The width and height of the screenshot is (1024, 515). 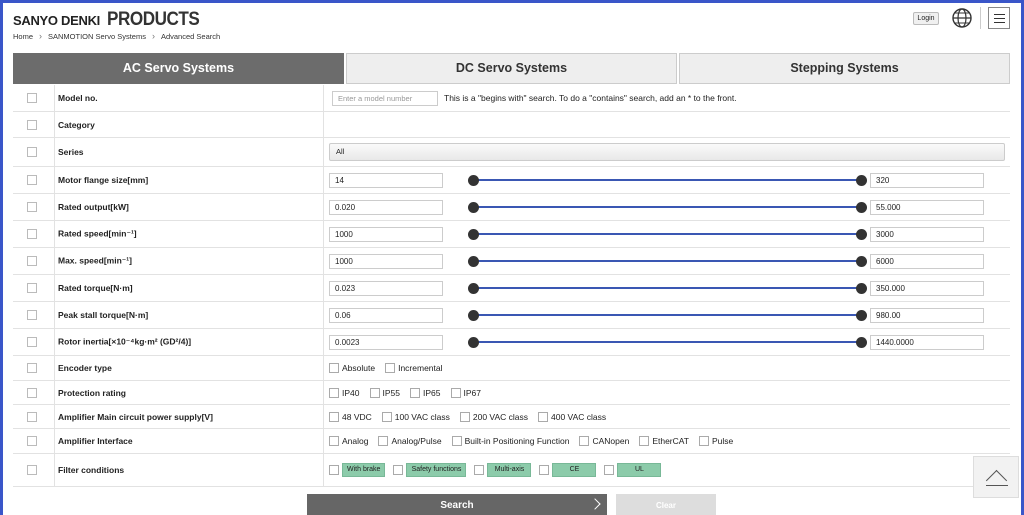 I want to click on range-max-input: 980.00, so click(x=927, y=315).